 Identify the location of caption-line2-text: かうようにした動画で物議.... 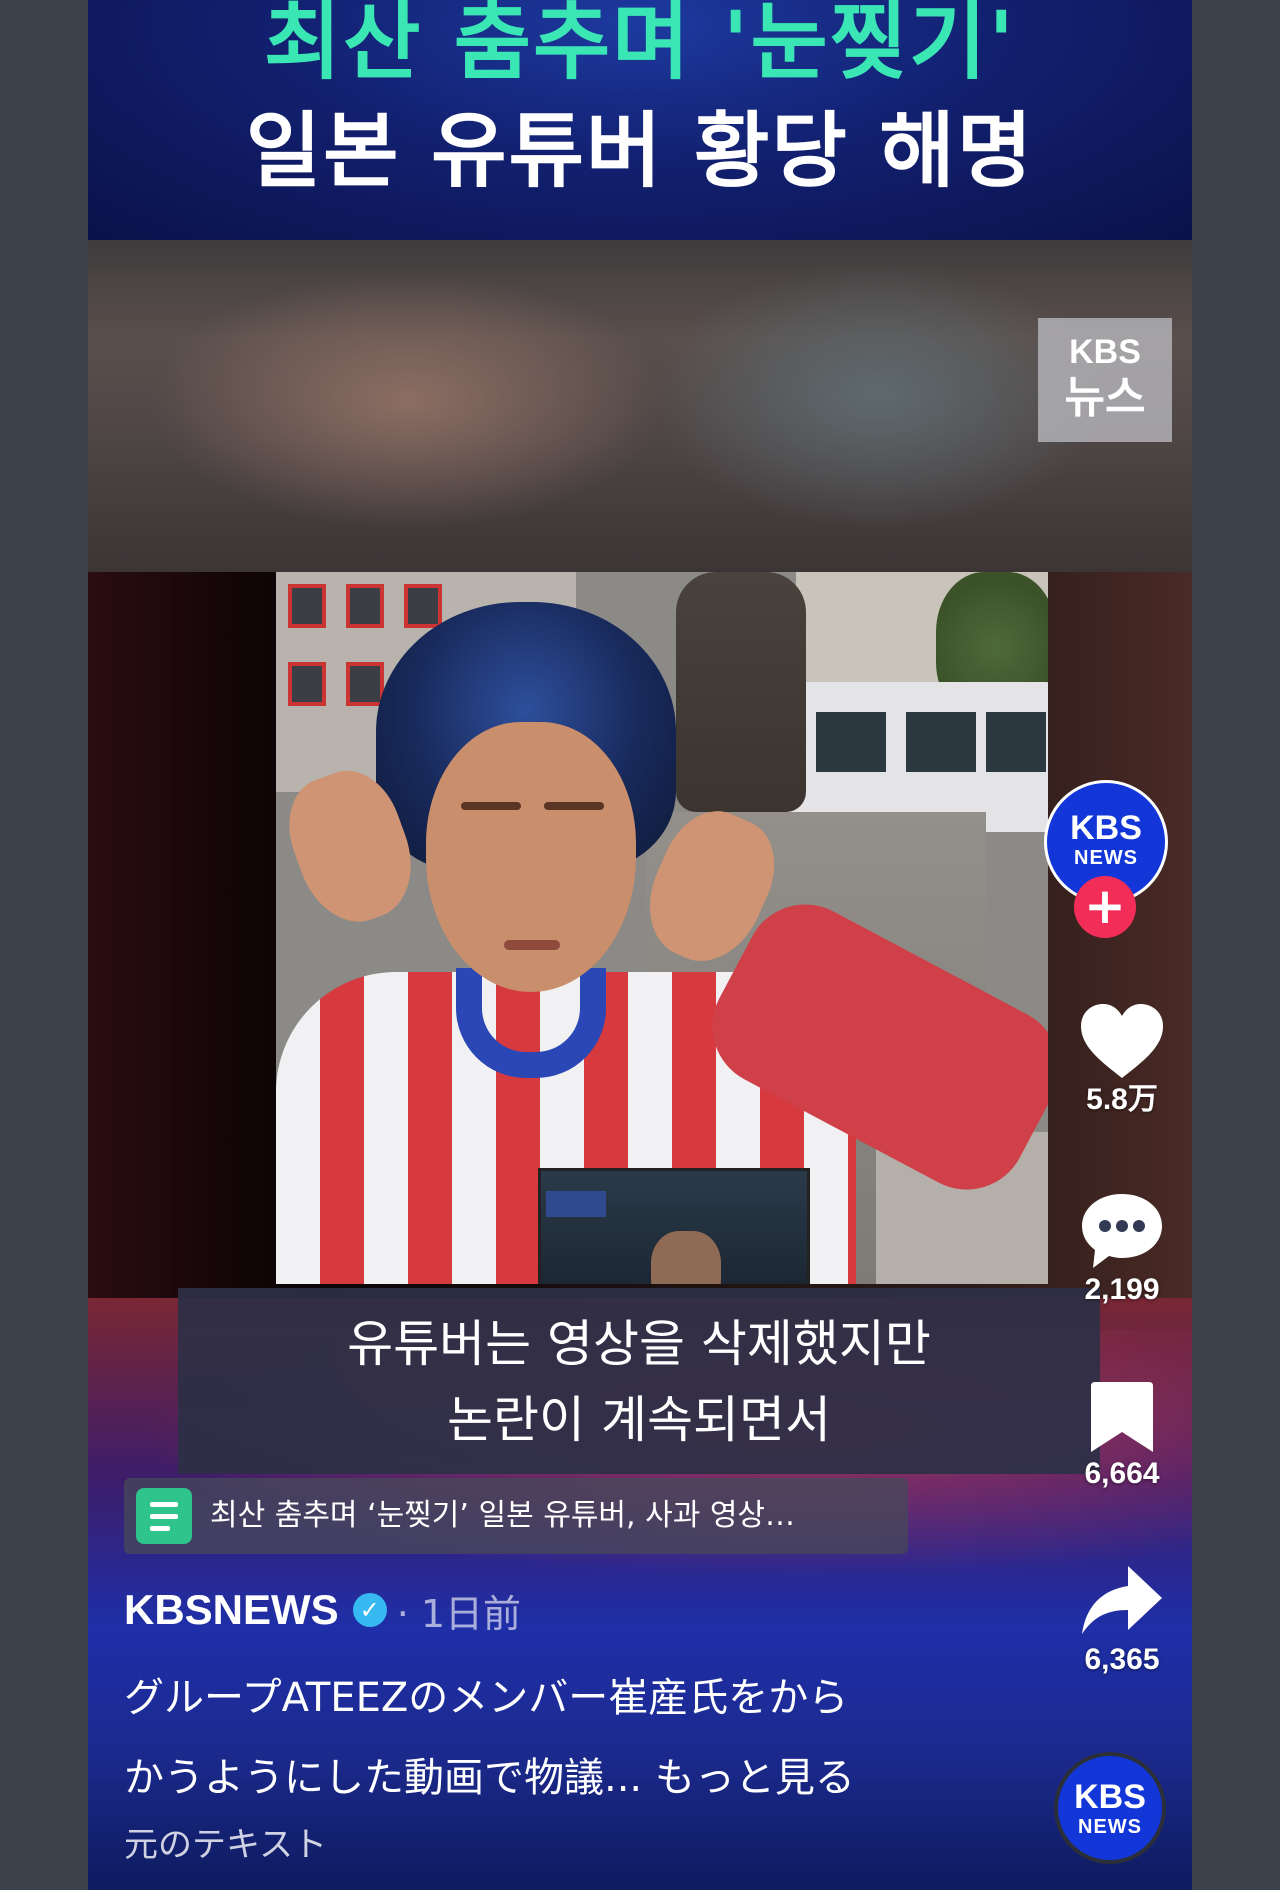
(383, 1778).